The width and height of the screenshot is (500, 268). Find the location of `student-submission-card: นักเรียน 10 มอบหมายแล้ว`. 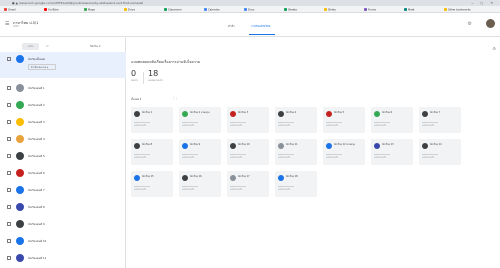

student-submission-card: นักเรียน 10 มอบหมายแล้ว is located at coordinates (248, 152).